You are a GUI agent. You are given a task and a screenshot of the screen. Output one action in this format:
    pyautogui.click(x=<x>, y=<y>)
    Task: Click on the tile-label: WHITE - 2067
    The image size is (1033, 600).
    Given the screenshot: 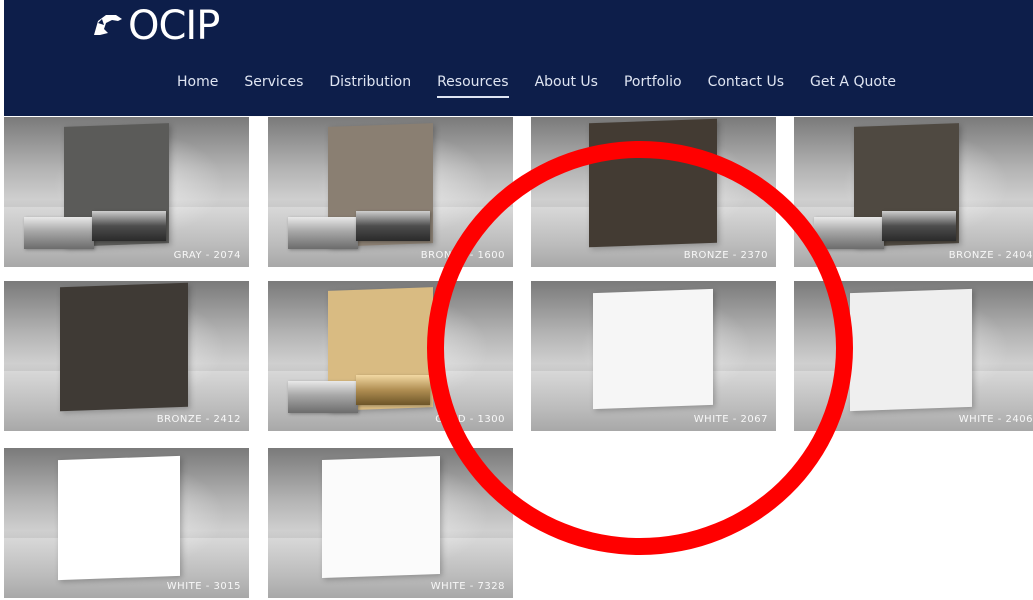 What is the action you would take?
    pyautogui.click(x=730, y=419)
    